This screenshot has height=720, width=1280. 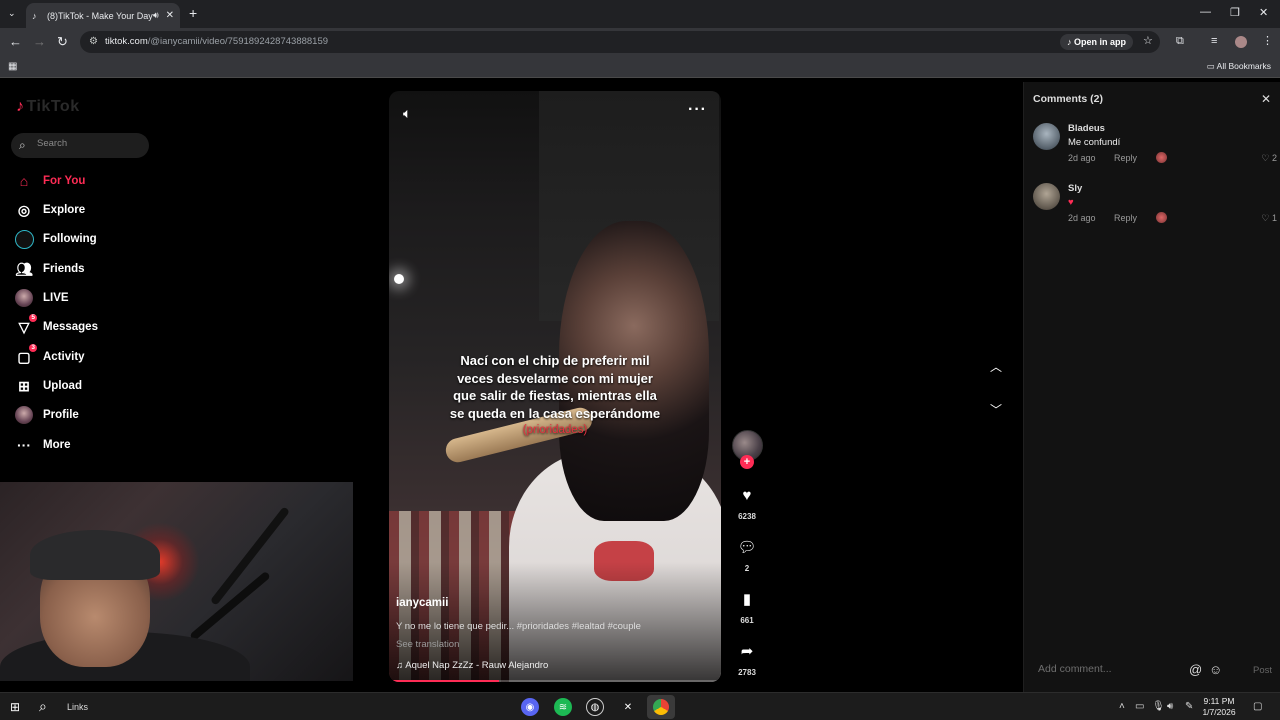 I want to click on bookmark-icon: ▮, so click(x=747, y=600).